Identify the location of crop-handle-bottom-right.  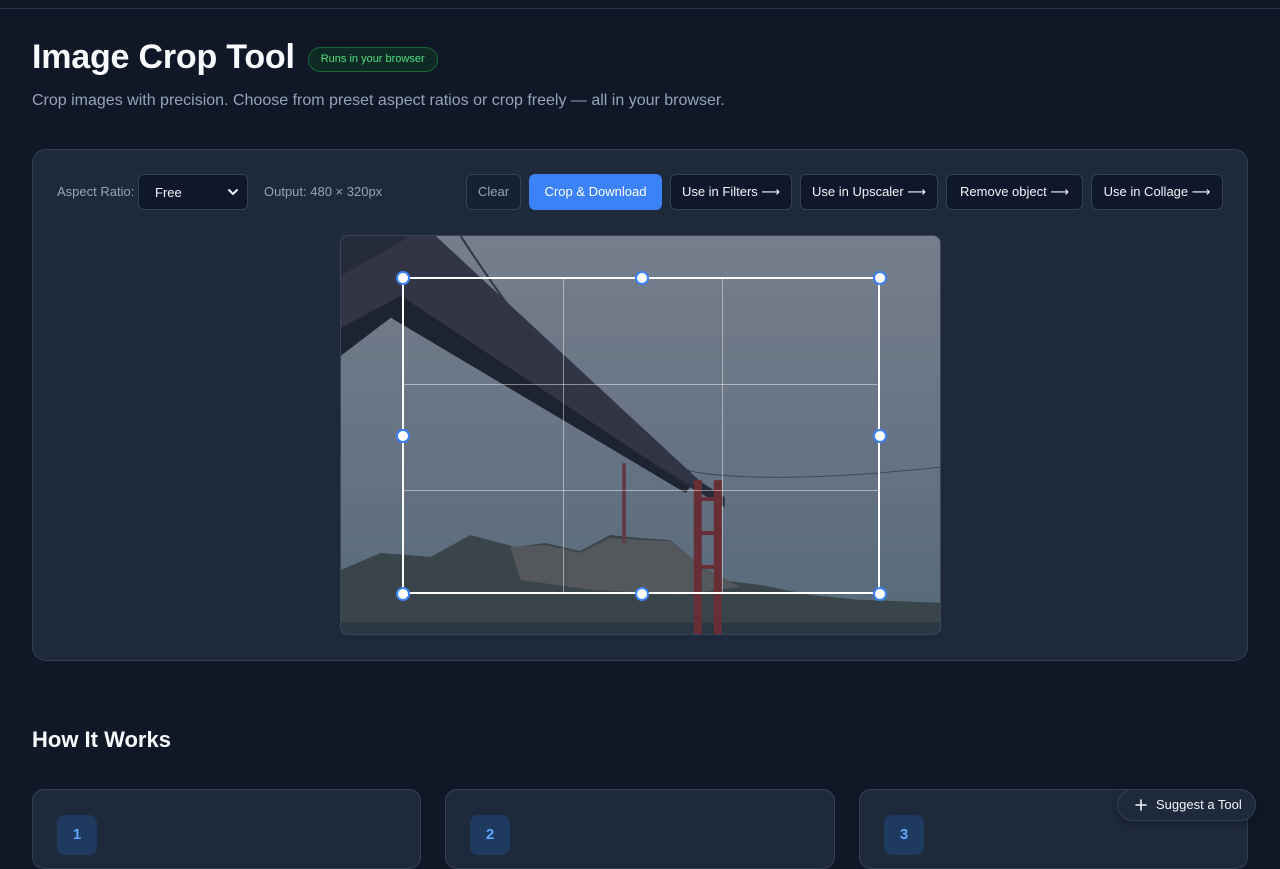
(880, 594).